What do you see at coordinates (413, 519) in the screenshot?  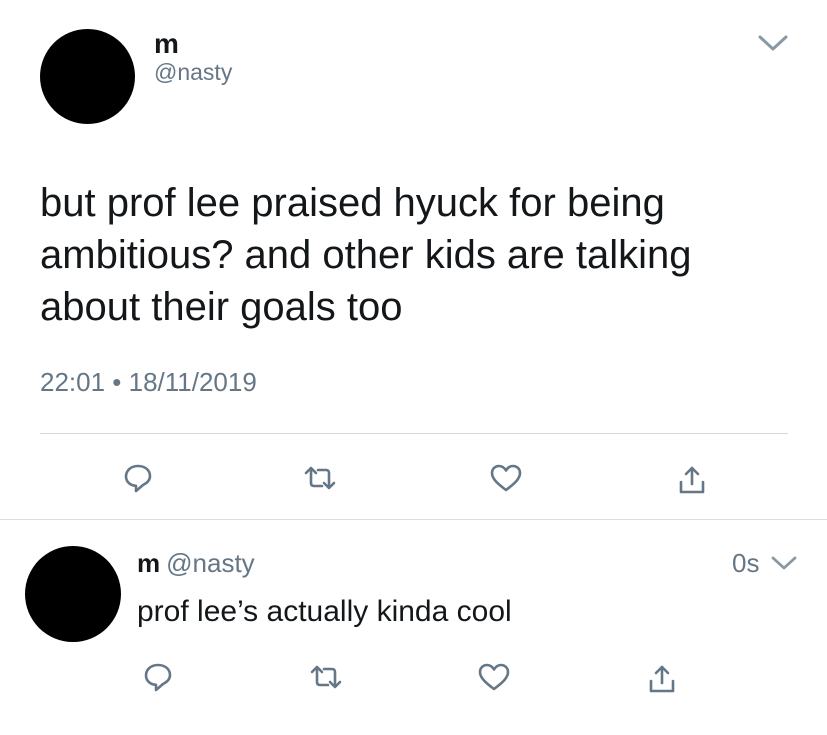 I see `tweet-separator` at bounding box center [413, 519].